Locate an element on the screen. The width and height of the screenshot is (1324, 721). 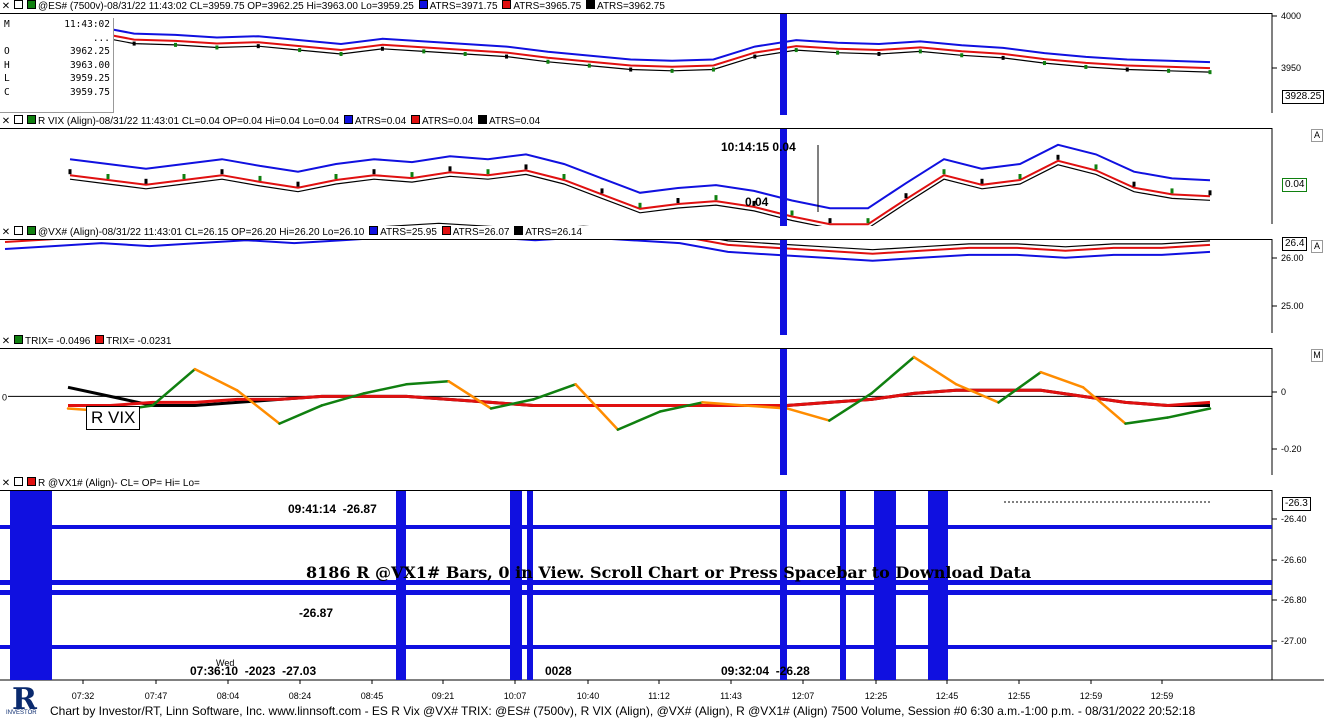
vx1-last-flag: -26.3 is located at coordinates (1296, 504).